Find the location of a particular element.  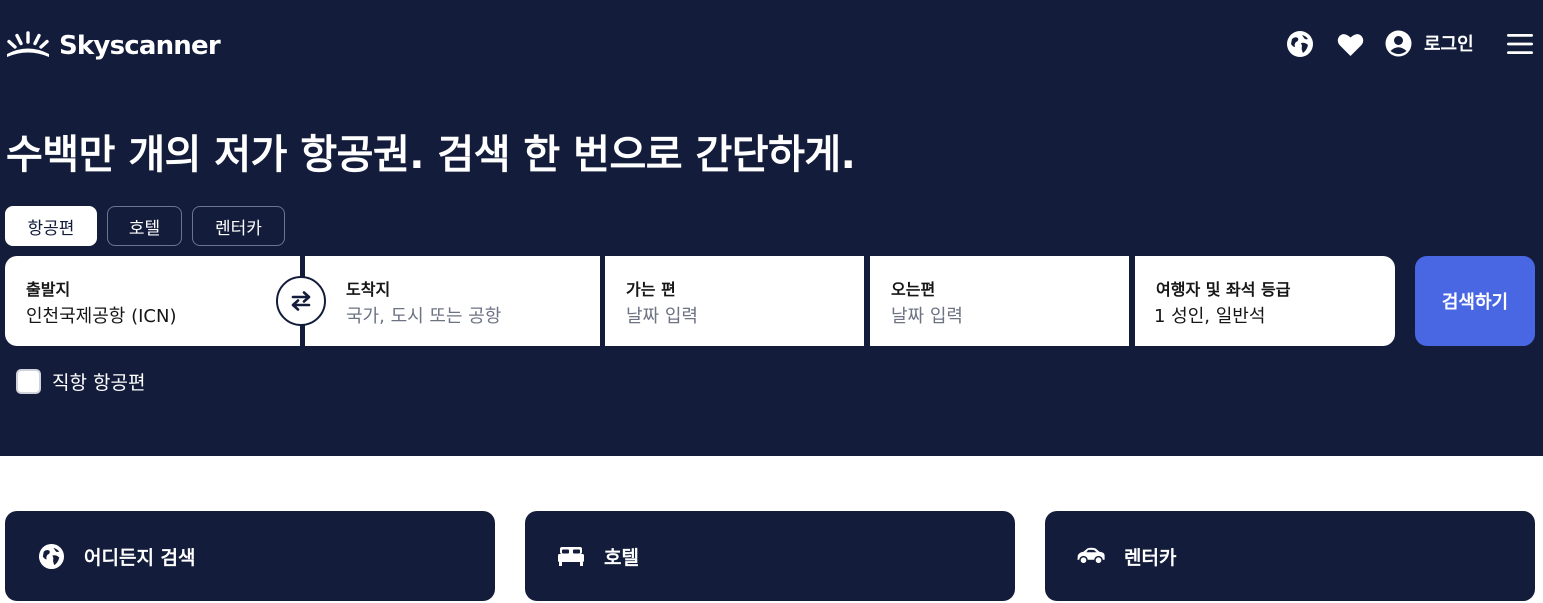

destination-label: 도착지 is located at coordinates (368, 289).